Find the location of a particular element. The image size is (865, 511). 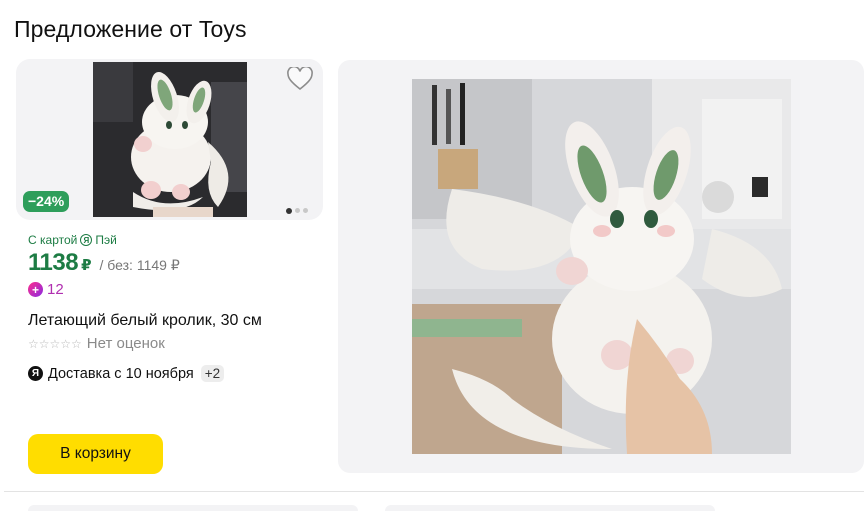

old-price: / без: 1149 ₽ is located at coordinates (139, 265).